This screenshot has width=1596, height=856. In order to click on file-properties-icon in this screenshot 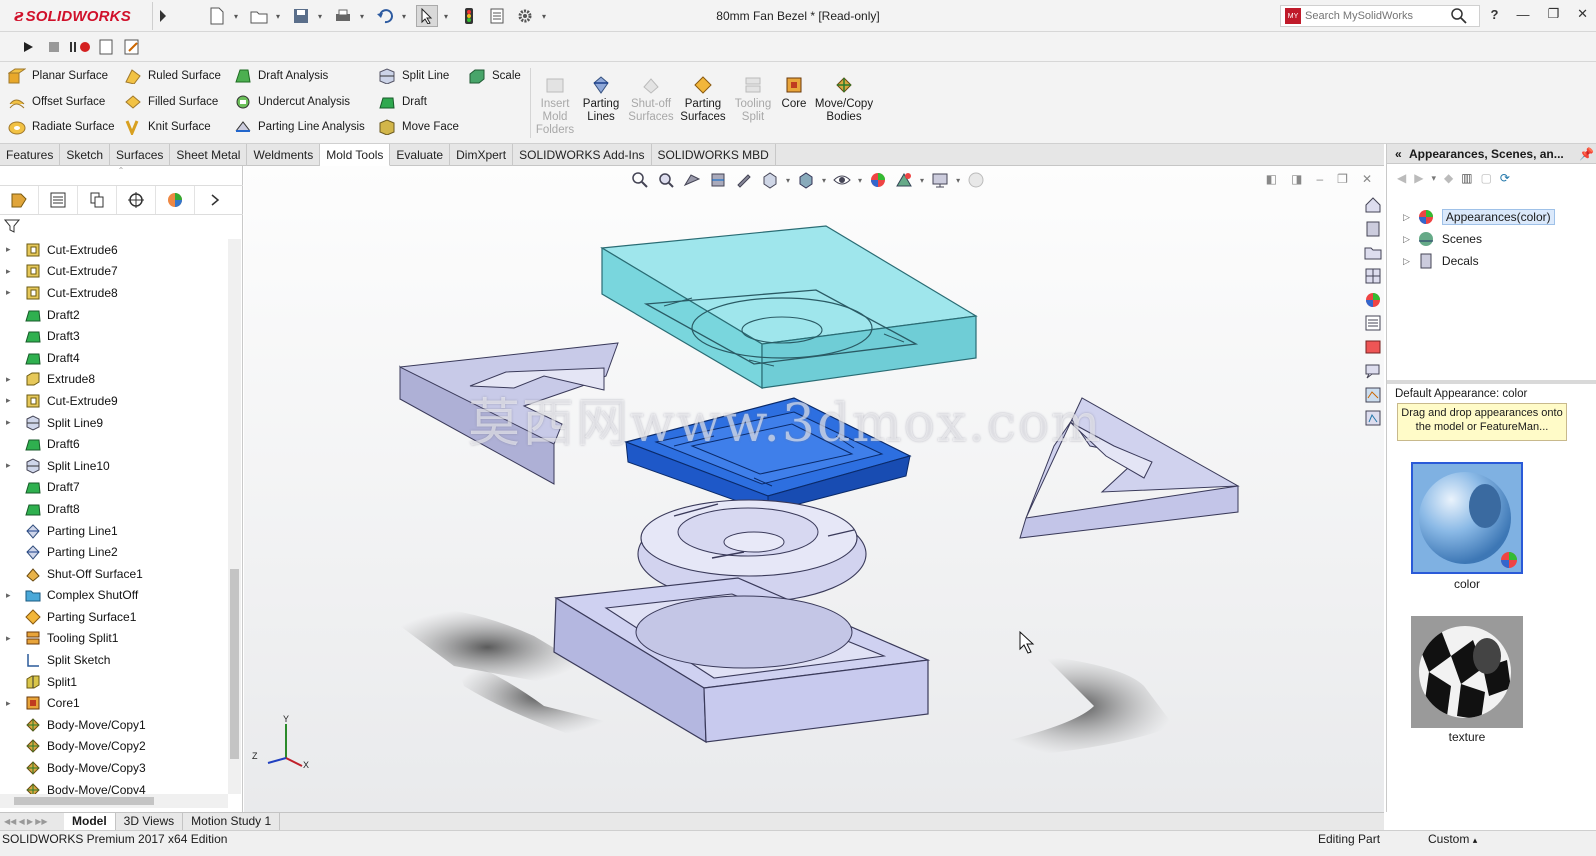, I will do `click(497, 16)`.